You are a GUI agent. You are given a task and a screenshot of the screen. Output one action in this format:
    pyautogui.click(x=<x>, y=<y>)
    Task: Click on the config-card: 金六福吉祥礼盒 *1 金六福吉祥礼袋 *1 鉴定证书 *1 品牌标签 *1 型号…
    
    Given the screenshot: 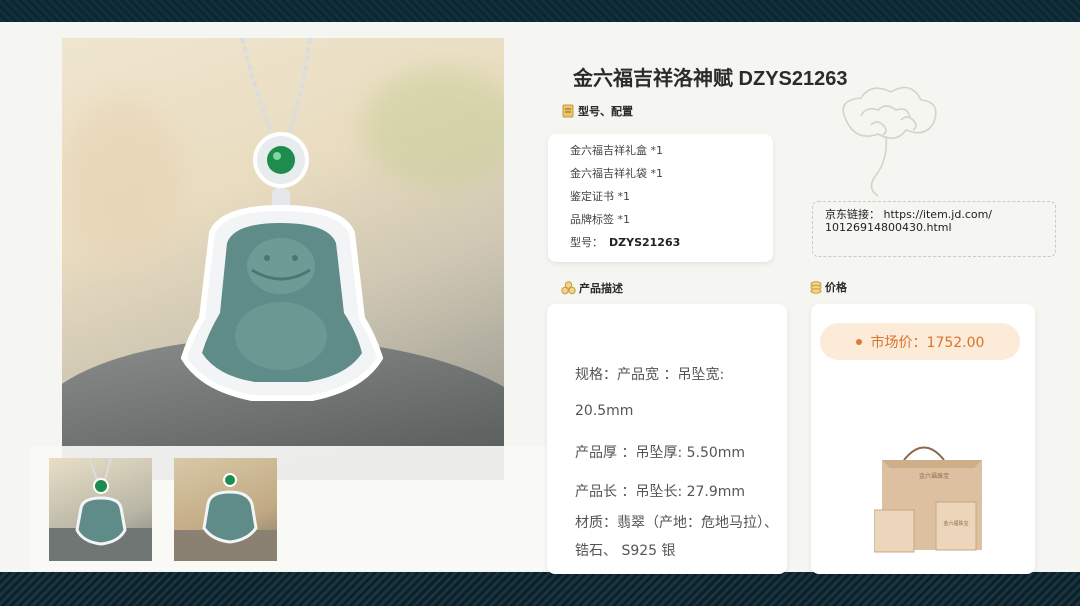 What is the action you would take?
    pyautogui.click(x=660, y=198)
    